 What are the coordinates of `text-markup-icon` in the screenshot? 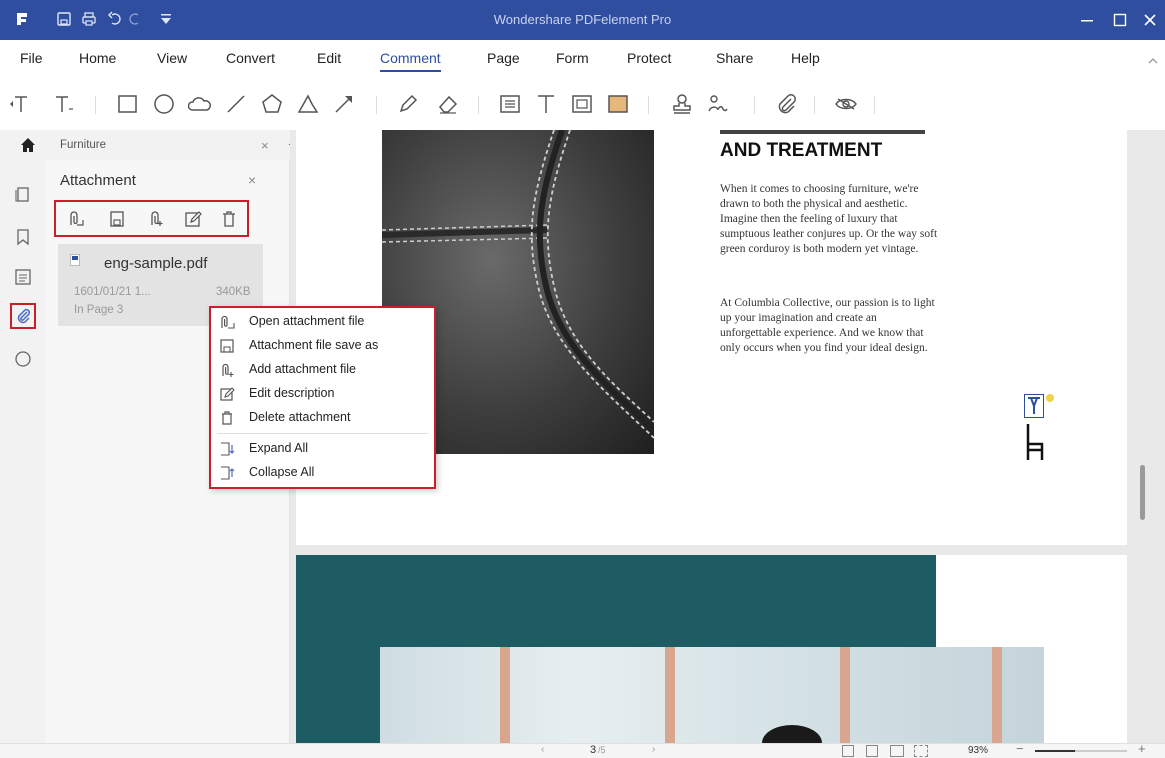 It's located at (20, 104).